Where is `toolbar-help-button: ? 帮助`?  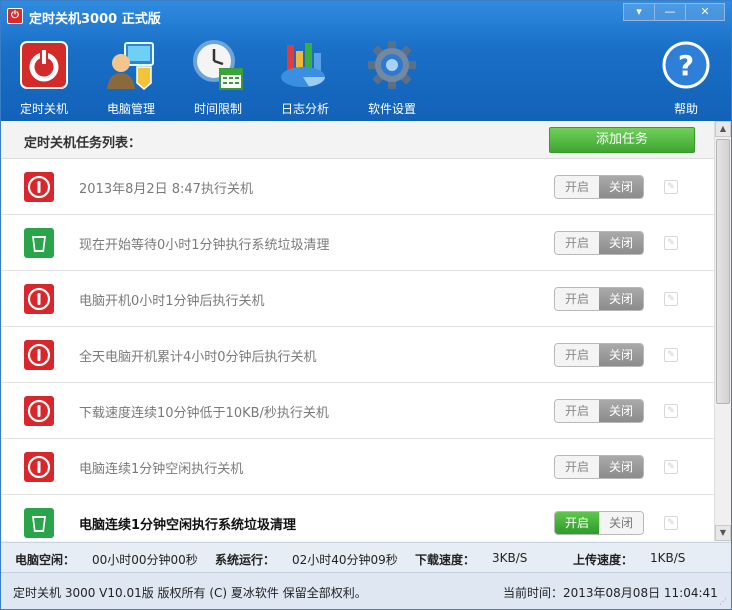 toolbar-help-button: ? 帮助 is located at coordinates (686, 78).